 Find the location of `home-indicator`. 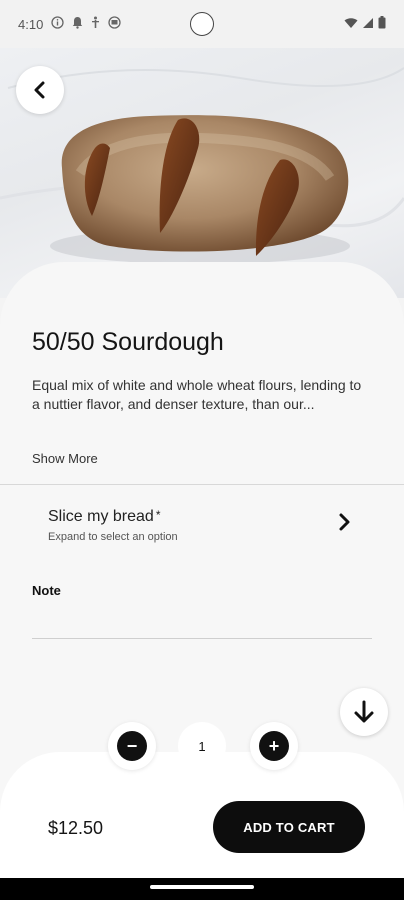

home-indicator is located at coordinates (202, 887).